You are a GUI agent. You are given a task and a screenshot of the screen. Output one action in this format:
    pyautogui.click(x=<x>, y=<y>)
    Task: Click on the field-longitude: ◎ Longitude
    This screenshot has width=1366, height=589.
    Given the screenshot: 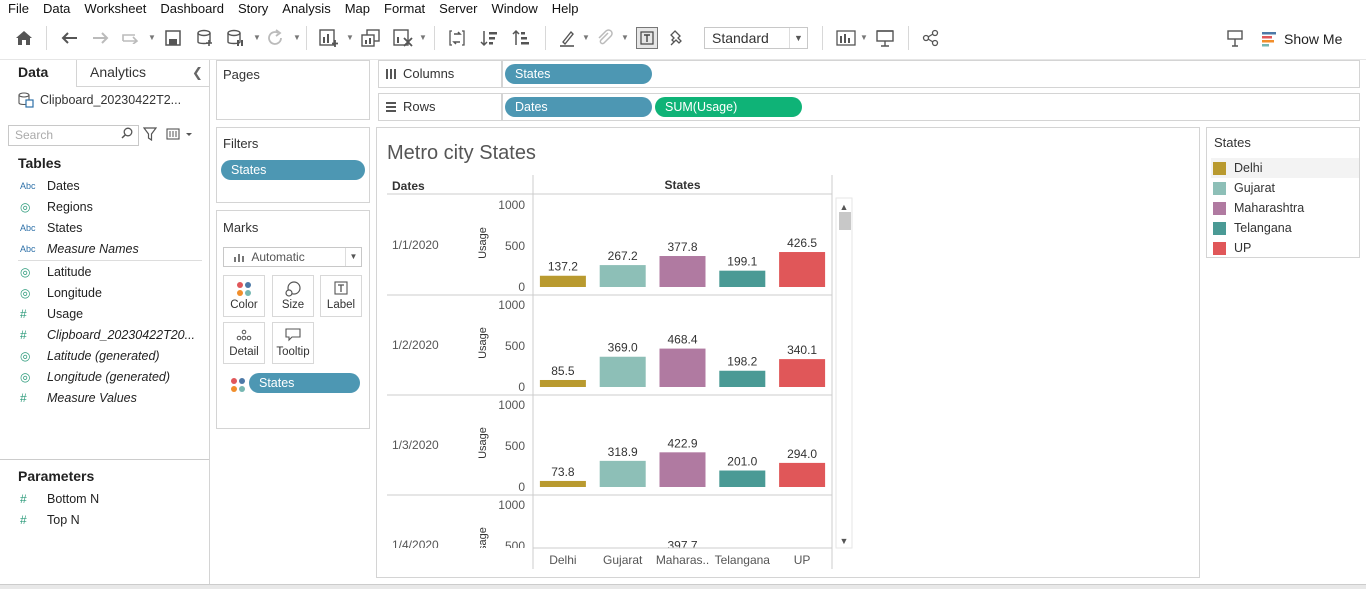 What is the action you would take?
    pyautogui.click(x=61, y=293)
    